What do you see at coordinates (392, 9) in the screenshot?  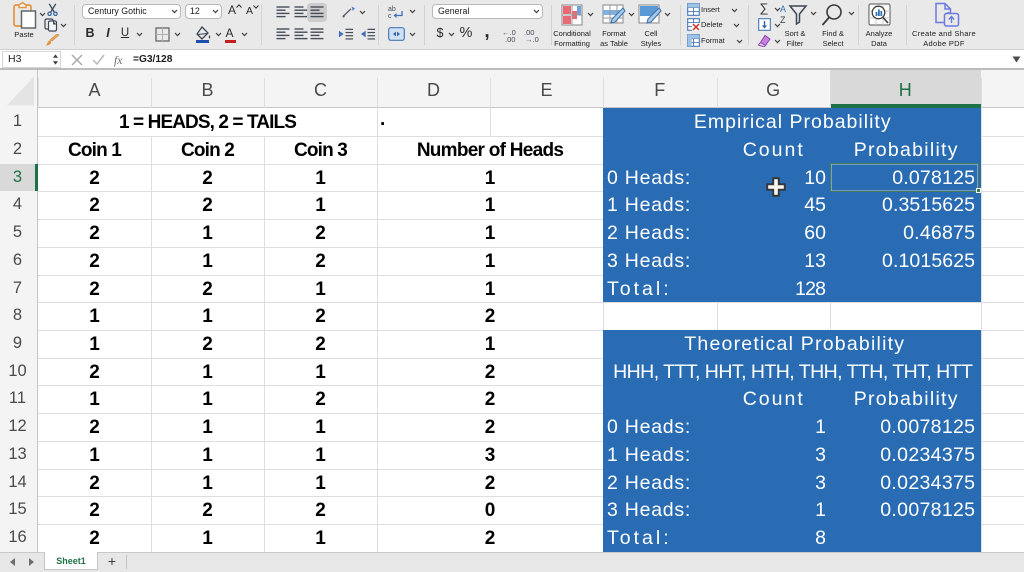 I see `svg-text: ab` at bounding box center [392, 9].